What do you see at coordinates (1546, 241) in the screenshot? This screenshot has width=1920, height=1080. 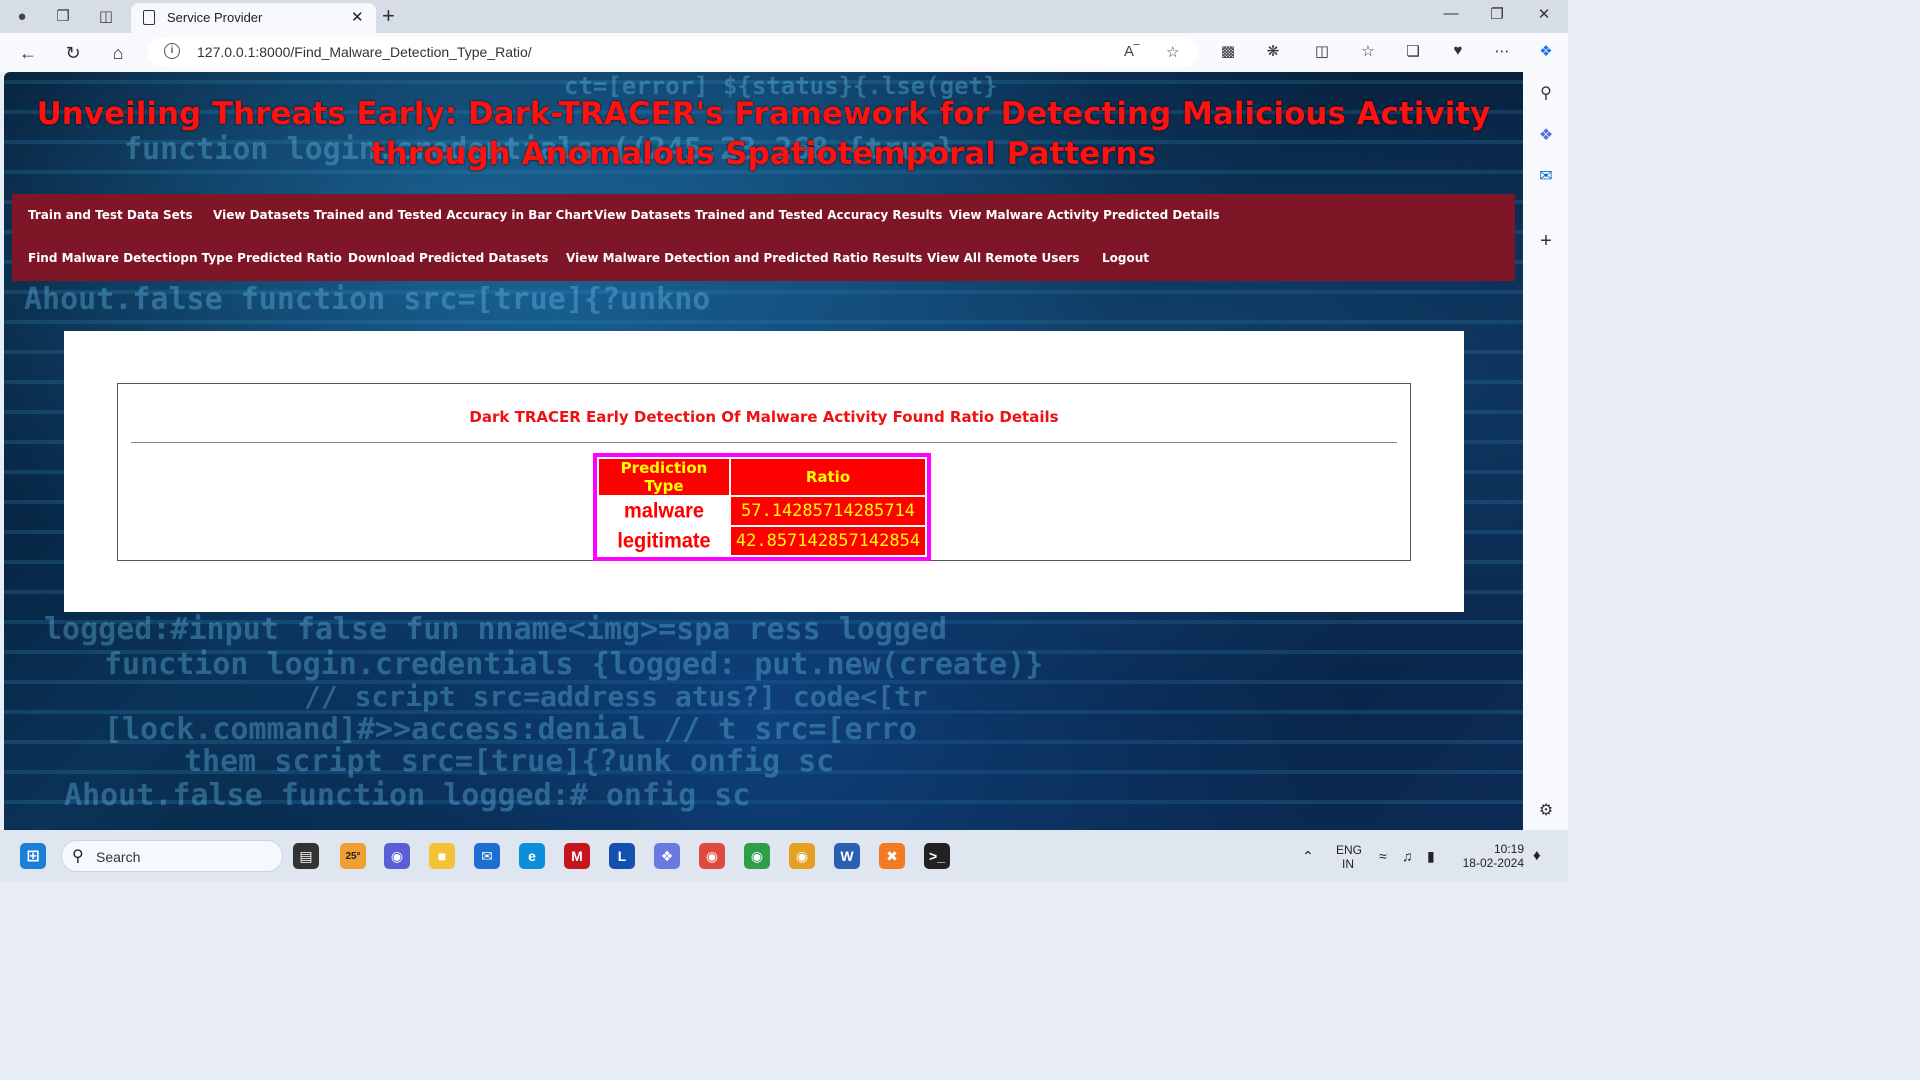 I see `add-sidebar-app-icon: +` at bounding box center [1546, 241].